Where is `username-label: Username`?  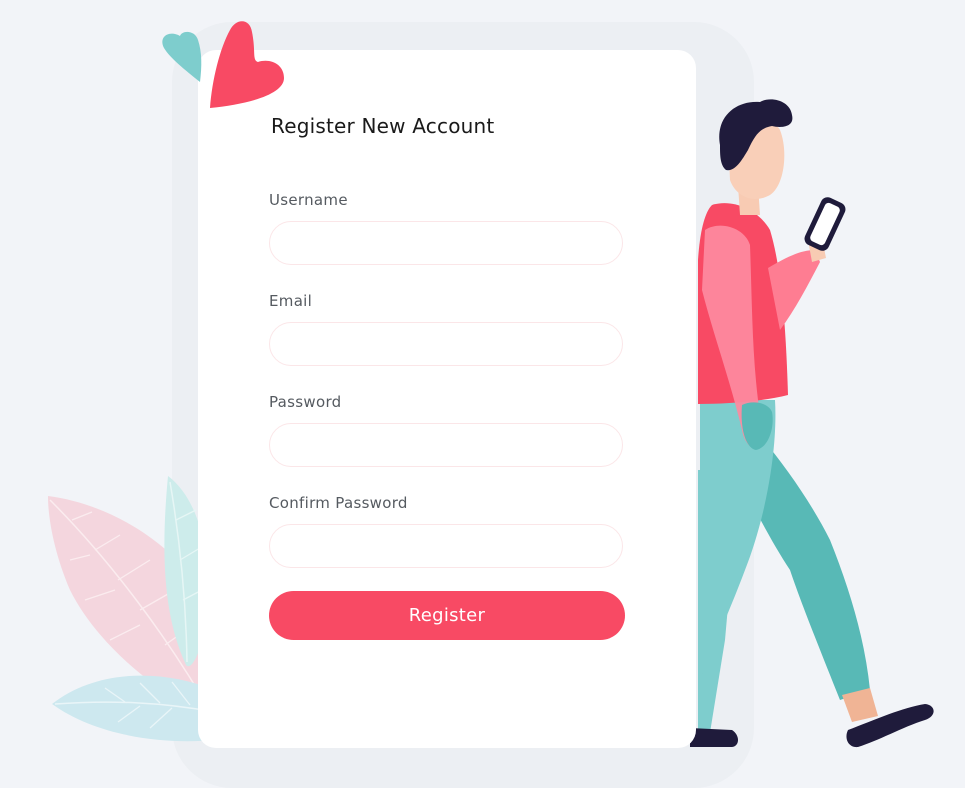 username-label: Username is located at coordinates (308, 200).